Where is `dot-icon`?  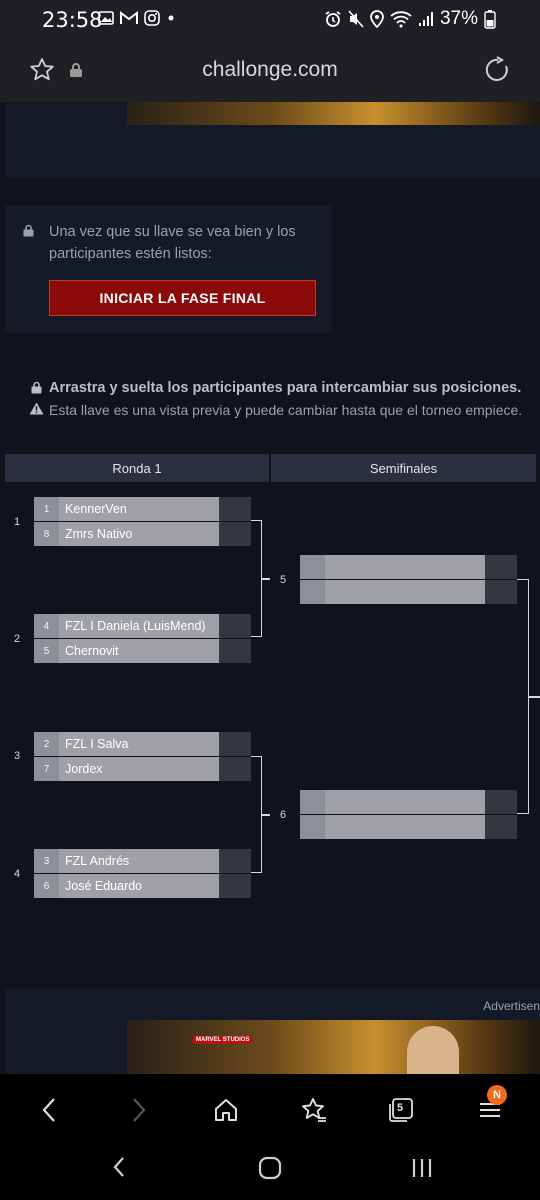
dot-icon is located at coordinates (171, 18).